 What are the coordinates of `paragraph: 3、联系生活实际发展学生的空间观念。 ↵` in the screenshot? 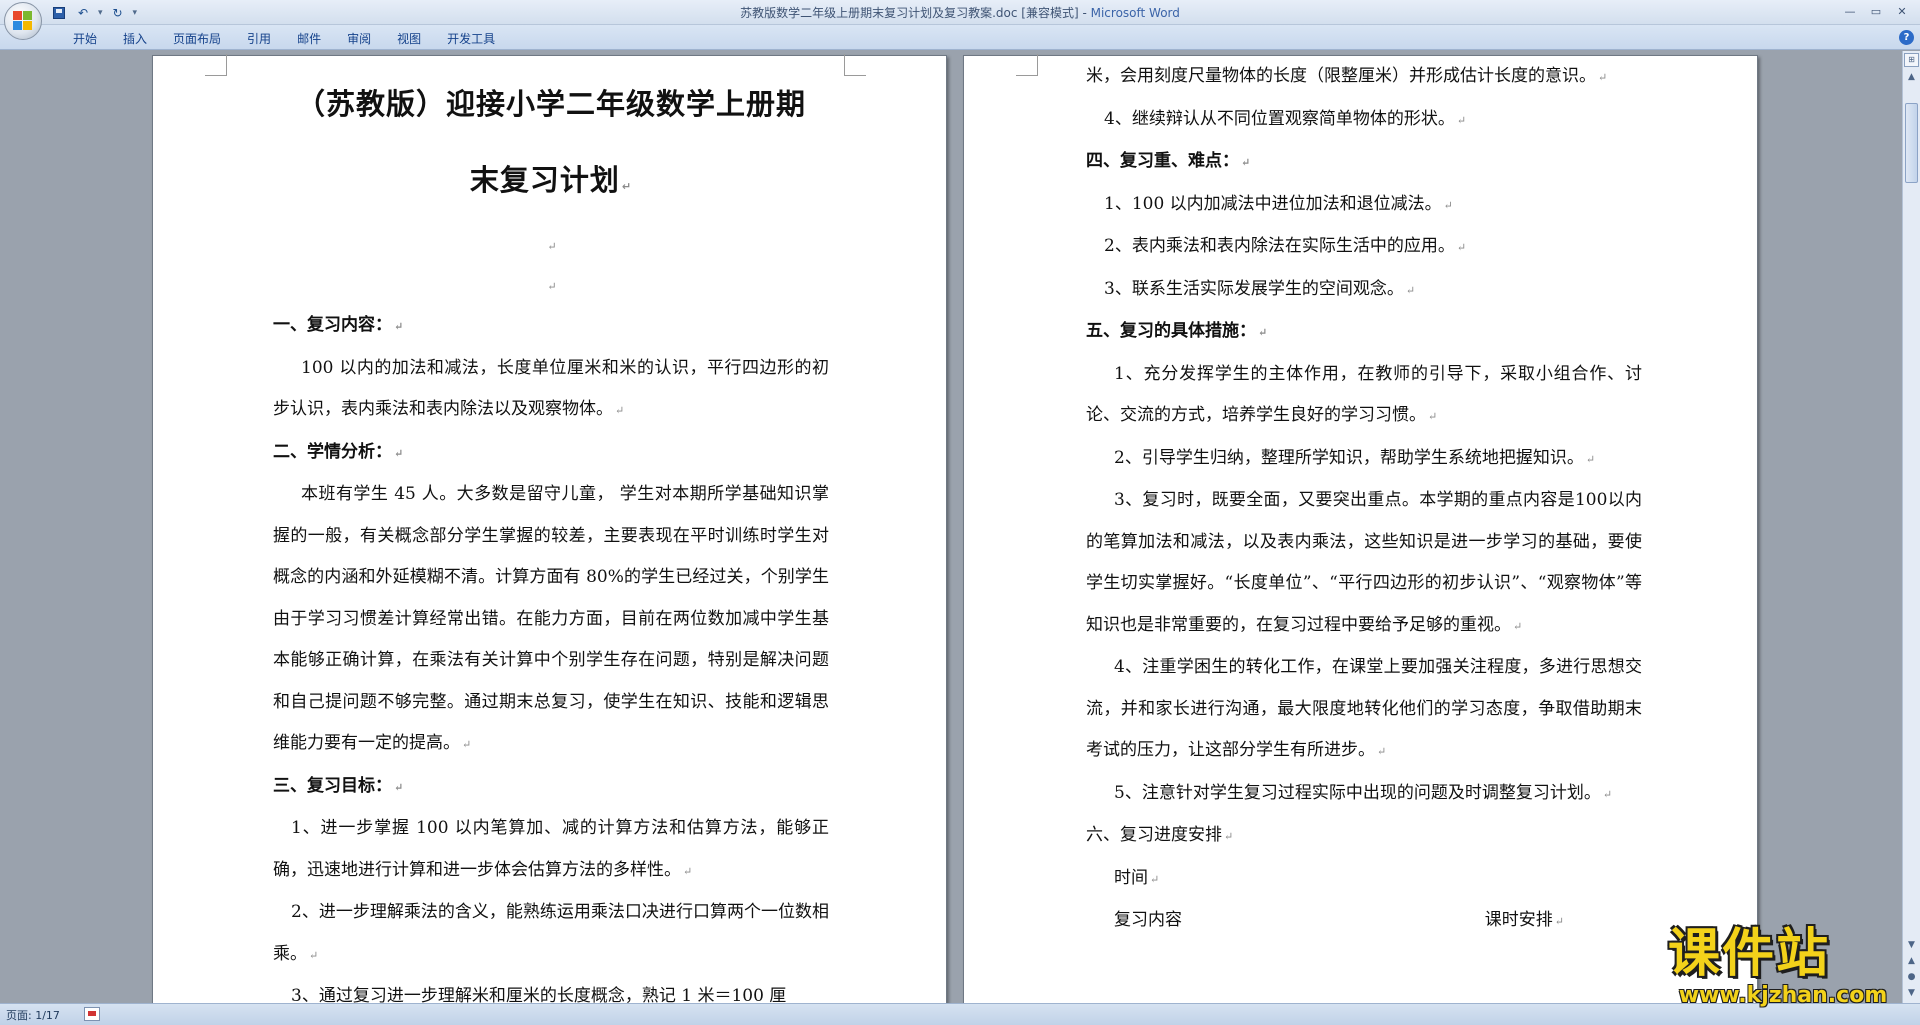 It's located at (1260, 288).